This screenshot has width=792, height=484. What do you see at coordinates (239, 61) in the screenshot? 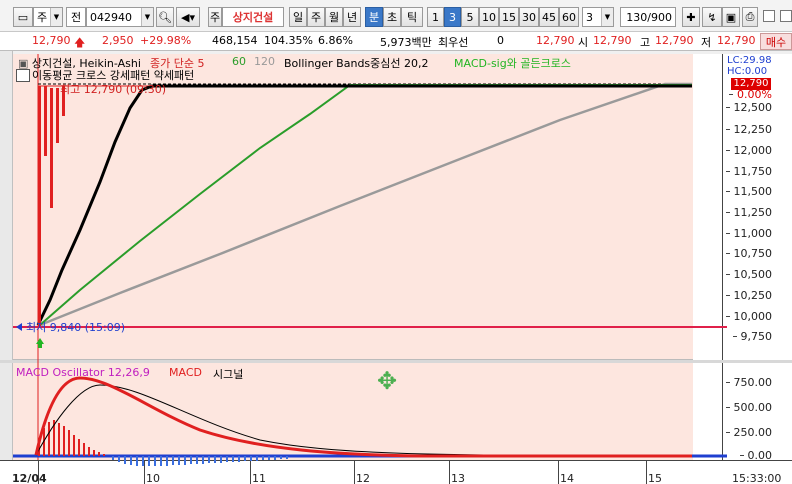
I see `legend-ma60: 60` at bounding box center [239, 61].